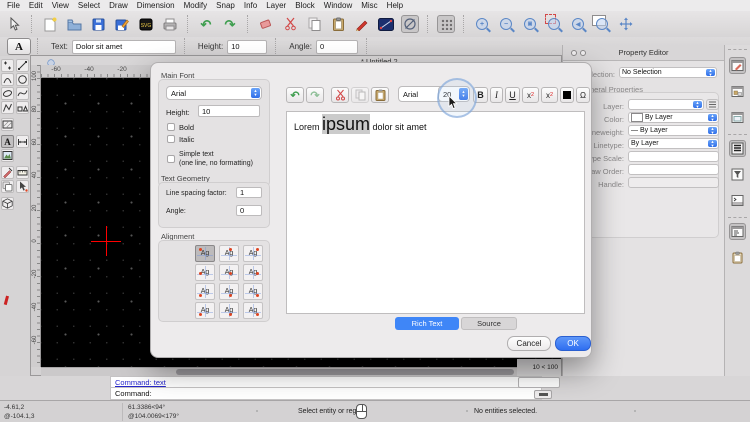  What do you see at coordinates (229, 291) in the screenshot?
I see `align-base-center-button: Ag` at bounding box center [229, 291].